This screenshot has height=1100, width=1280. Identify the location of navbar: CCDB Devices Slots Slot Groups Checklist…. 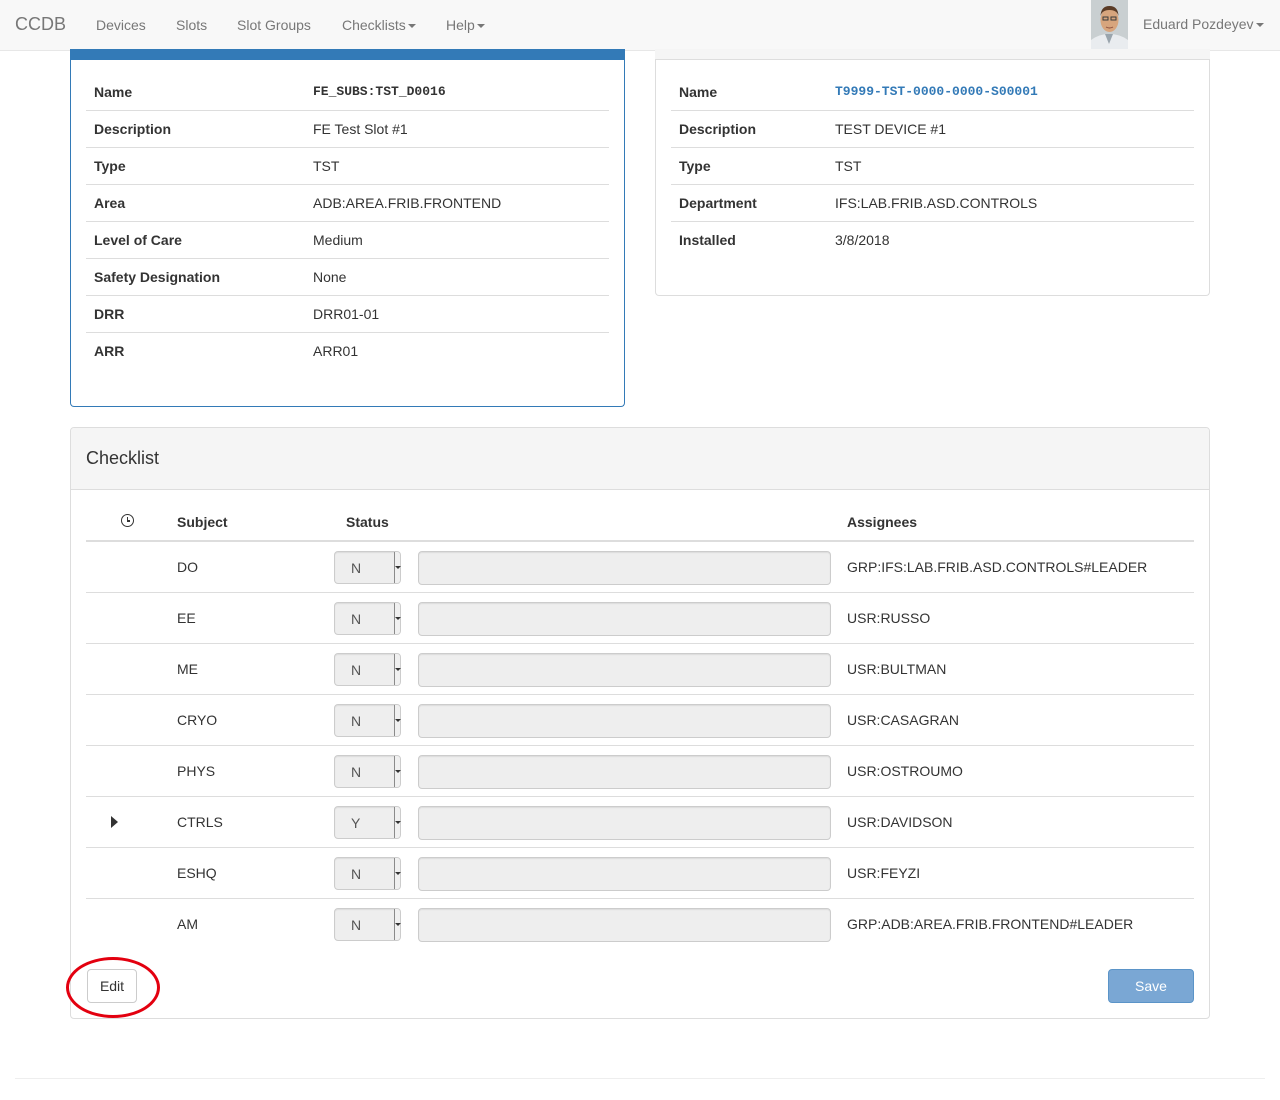
(640, 25).